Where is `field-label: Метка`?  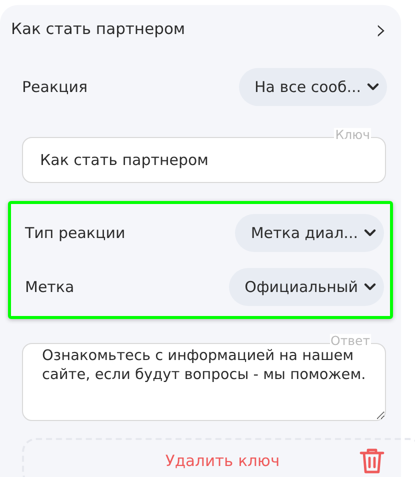
field-label: Метка is located at coordinates (49, 287).